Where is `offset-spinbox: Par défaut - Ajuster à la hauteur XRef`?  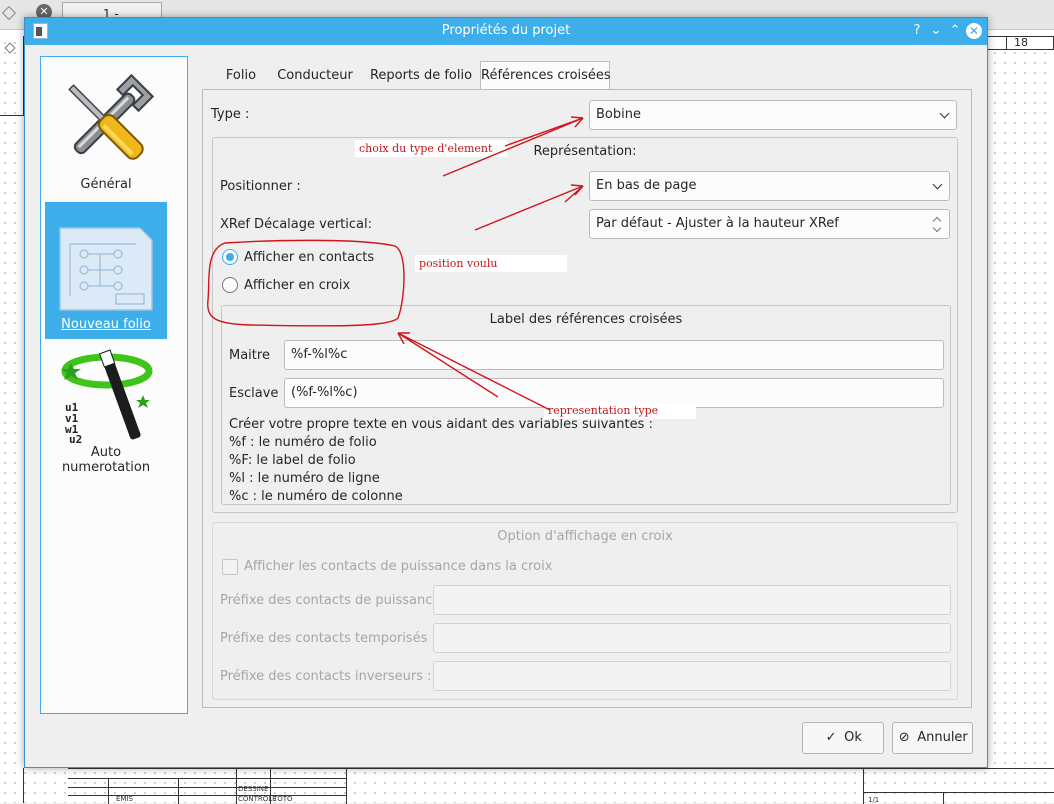
offset-spinbox: Par défaut - Ajuster à la hauteur XRef is located at coordinates (769, 224).